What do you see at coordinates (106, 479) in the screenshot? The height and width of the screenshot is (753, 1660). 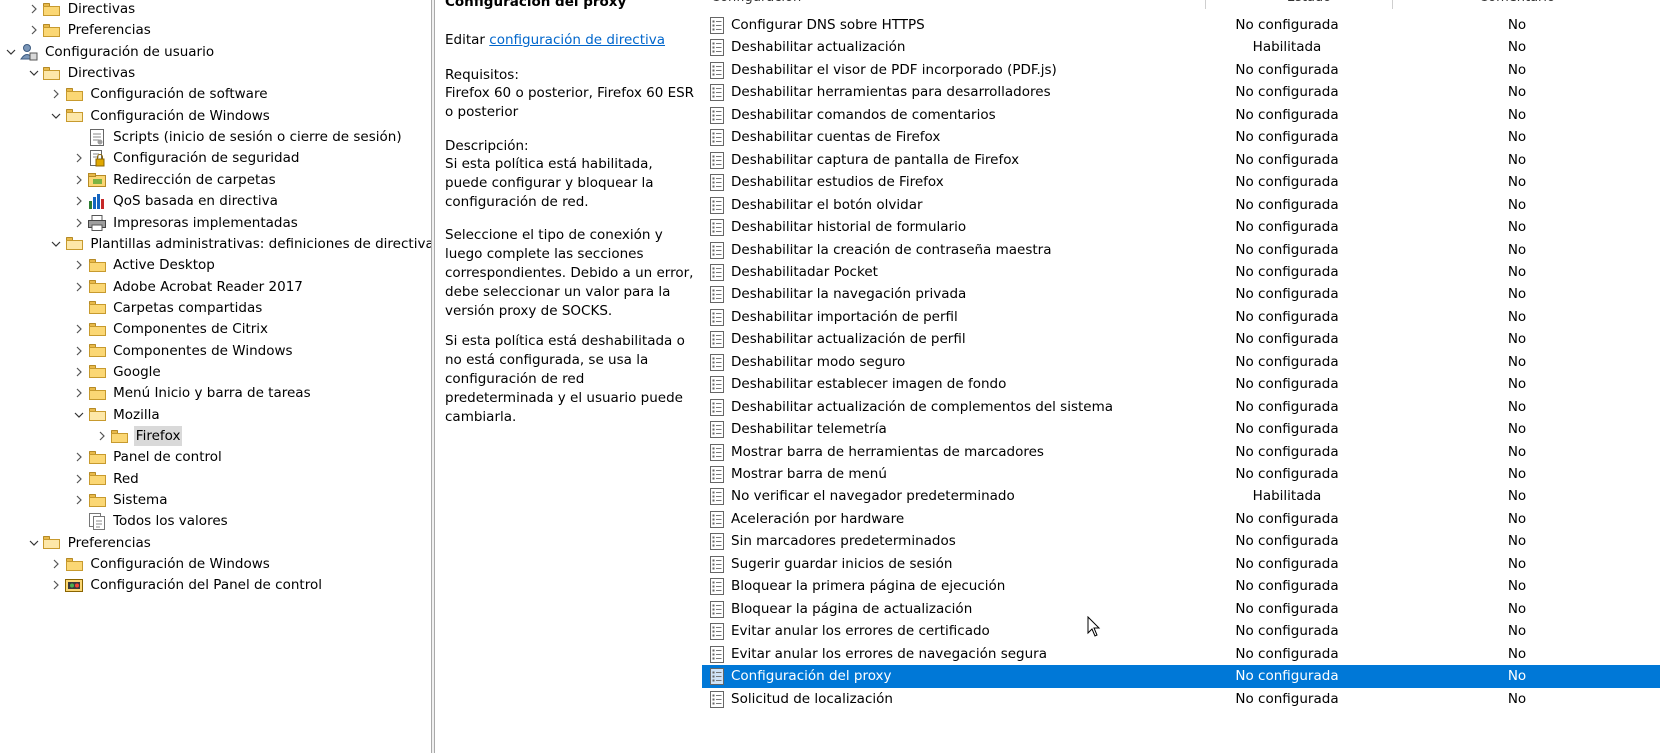 I see `tree-item-red: Red` at bounding box center [106, 479].